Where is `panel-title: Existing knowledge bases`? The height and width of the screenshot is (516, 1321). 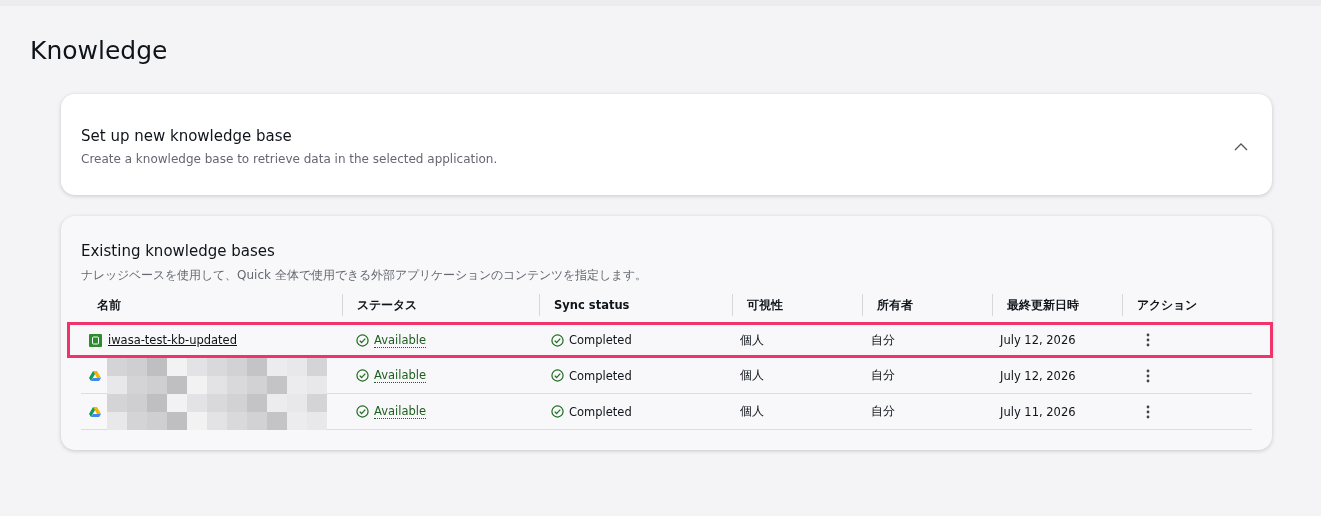 panel-title: Existing knowledge bases is located at coordinates (178, 251).